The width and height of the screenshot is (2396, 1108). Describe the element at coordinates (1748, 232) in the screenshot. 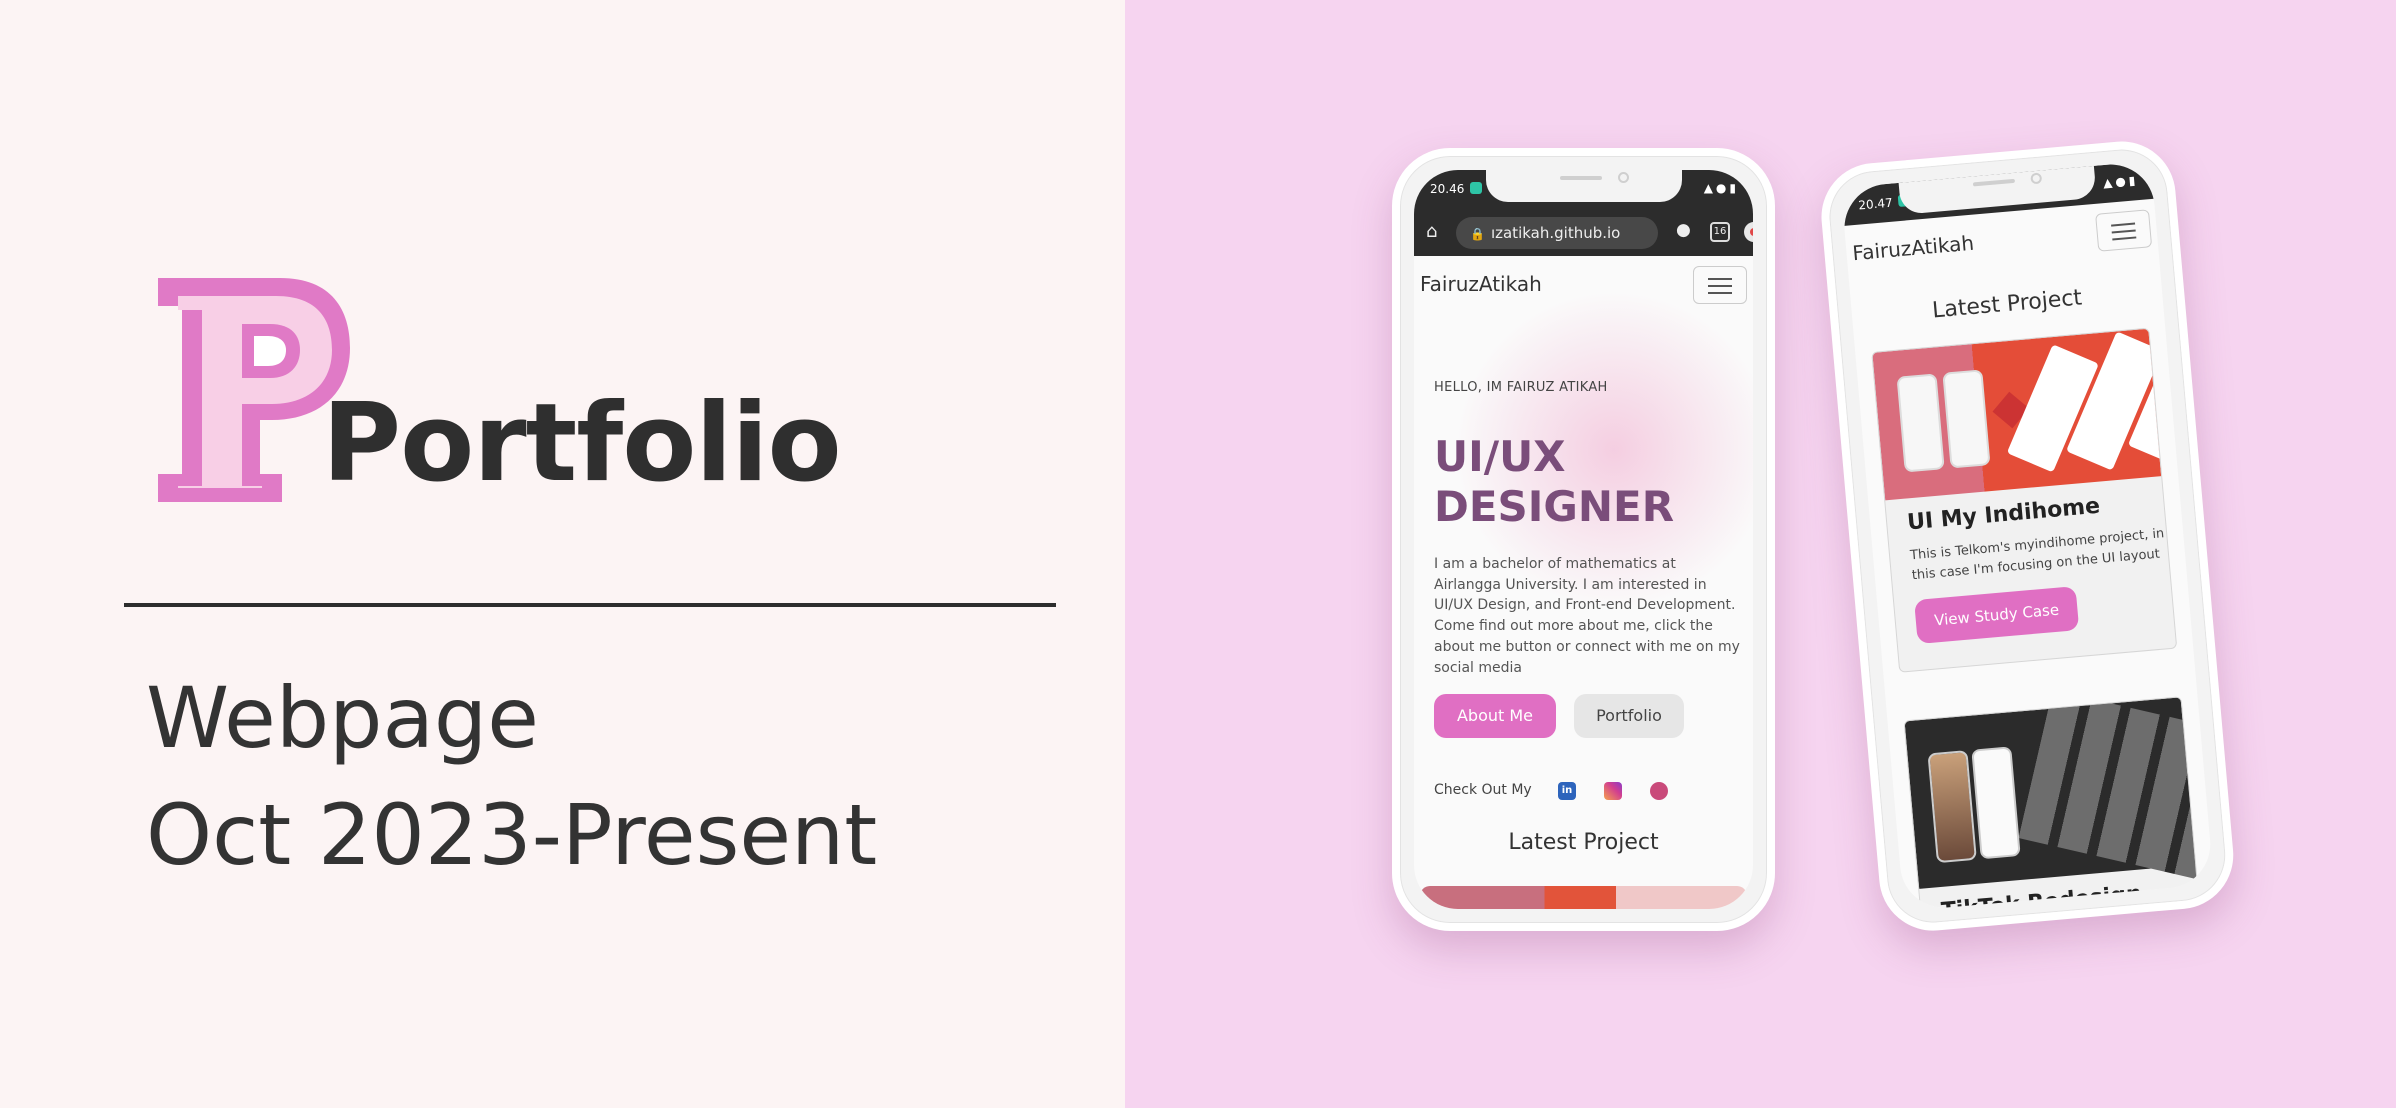

I see `browser-menu-icon` at that location.